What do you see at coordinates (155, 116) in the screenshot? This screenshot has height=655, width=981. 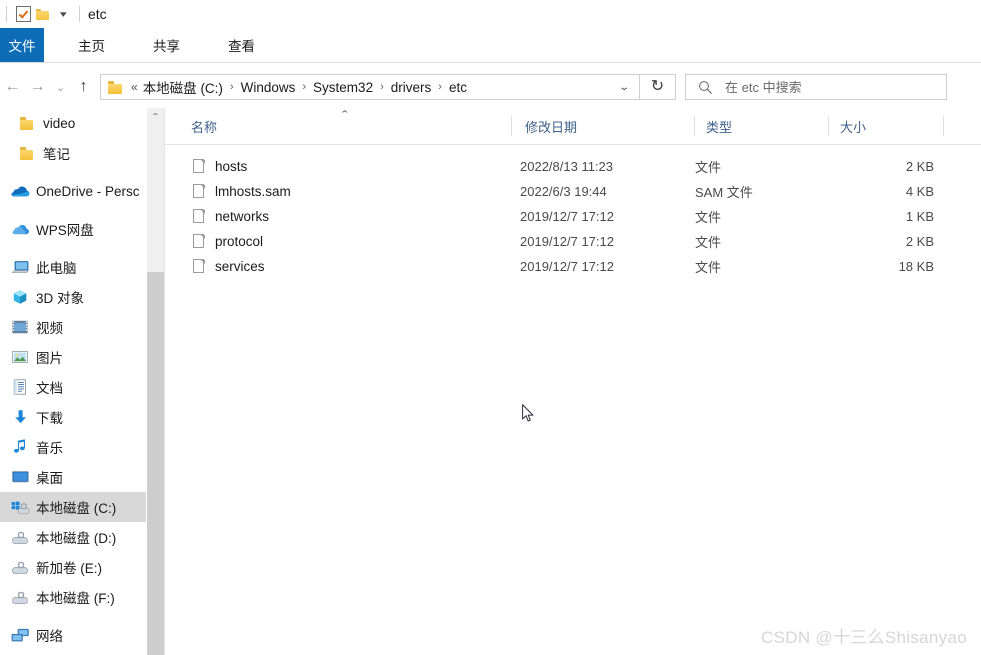 I see `scroll-up-glyph: ⌃` at bounding box center [155, 116].